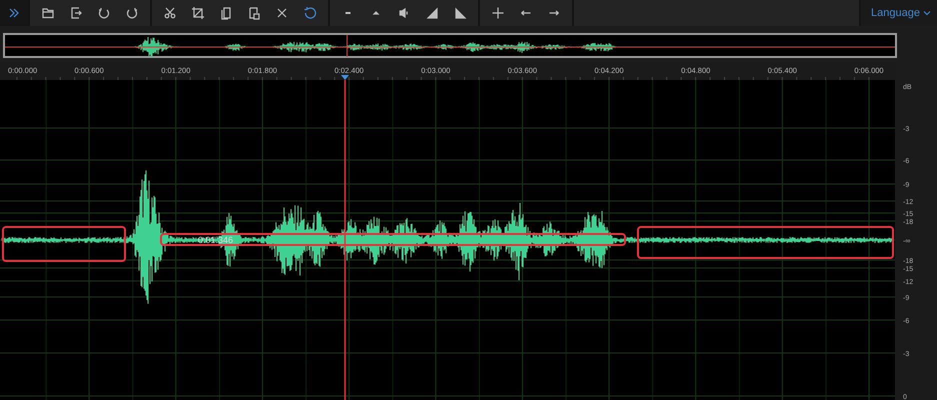  I want to click on language-dropdown: Language, so click(899, 13).